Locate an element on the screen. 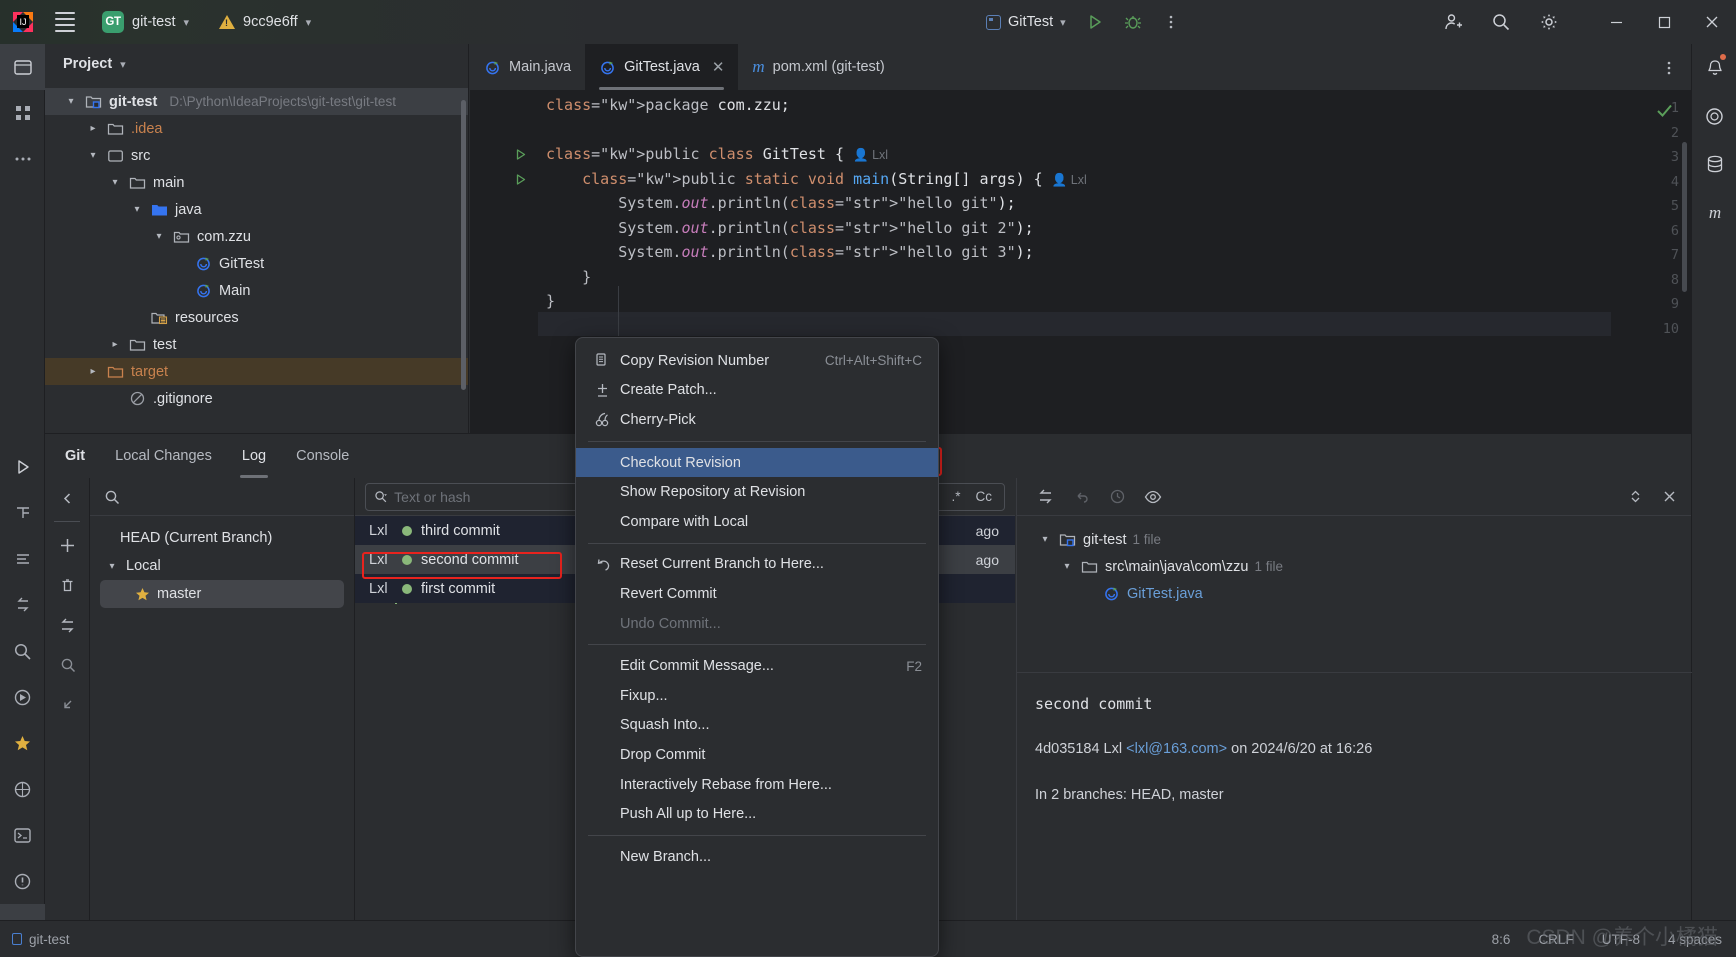 This screenshot has width=1736, height=957. project-tree-item-com.zzu: ▾ com.zzu is located at coordinates (256, 236).